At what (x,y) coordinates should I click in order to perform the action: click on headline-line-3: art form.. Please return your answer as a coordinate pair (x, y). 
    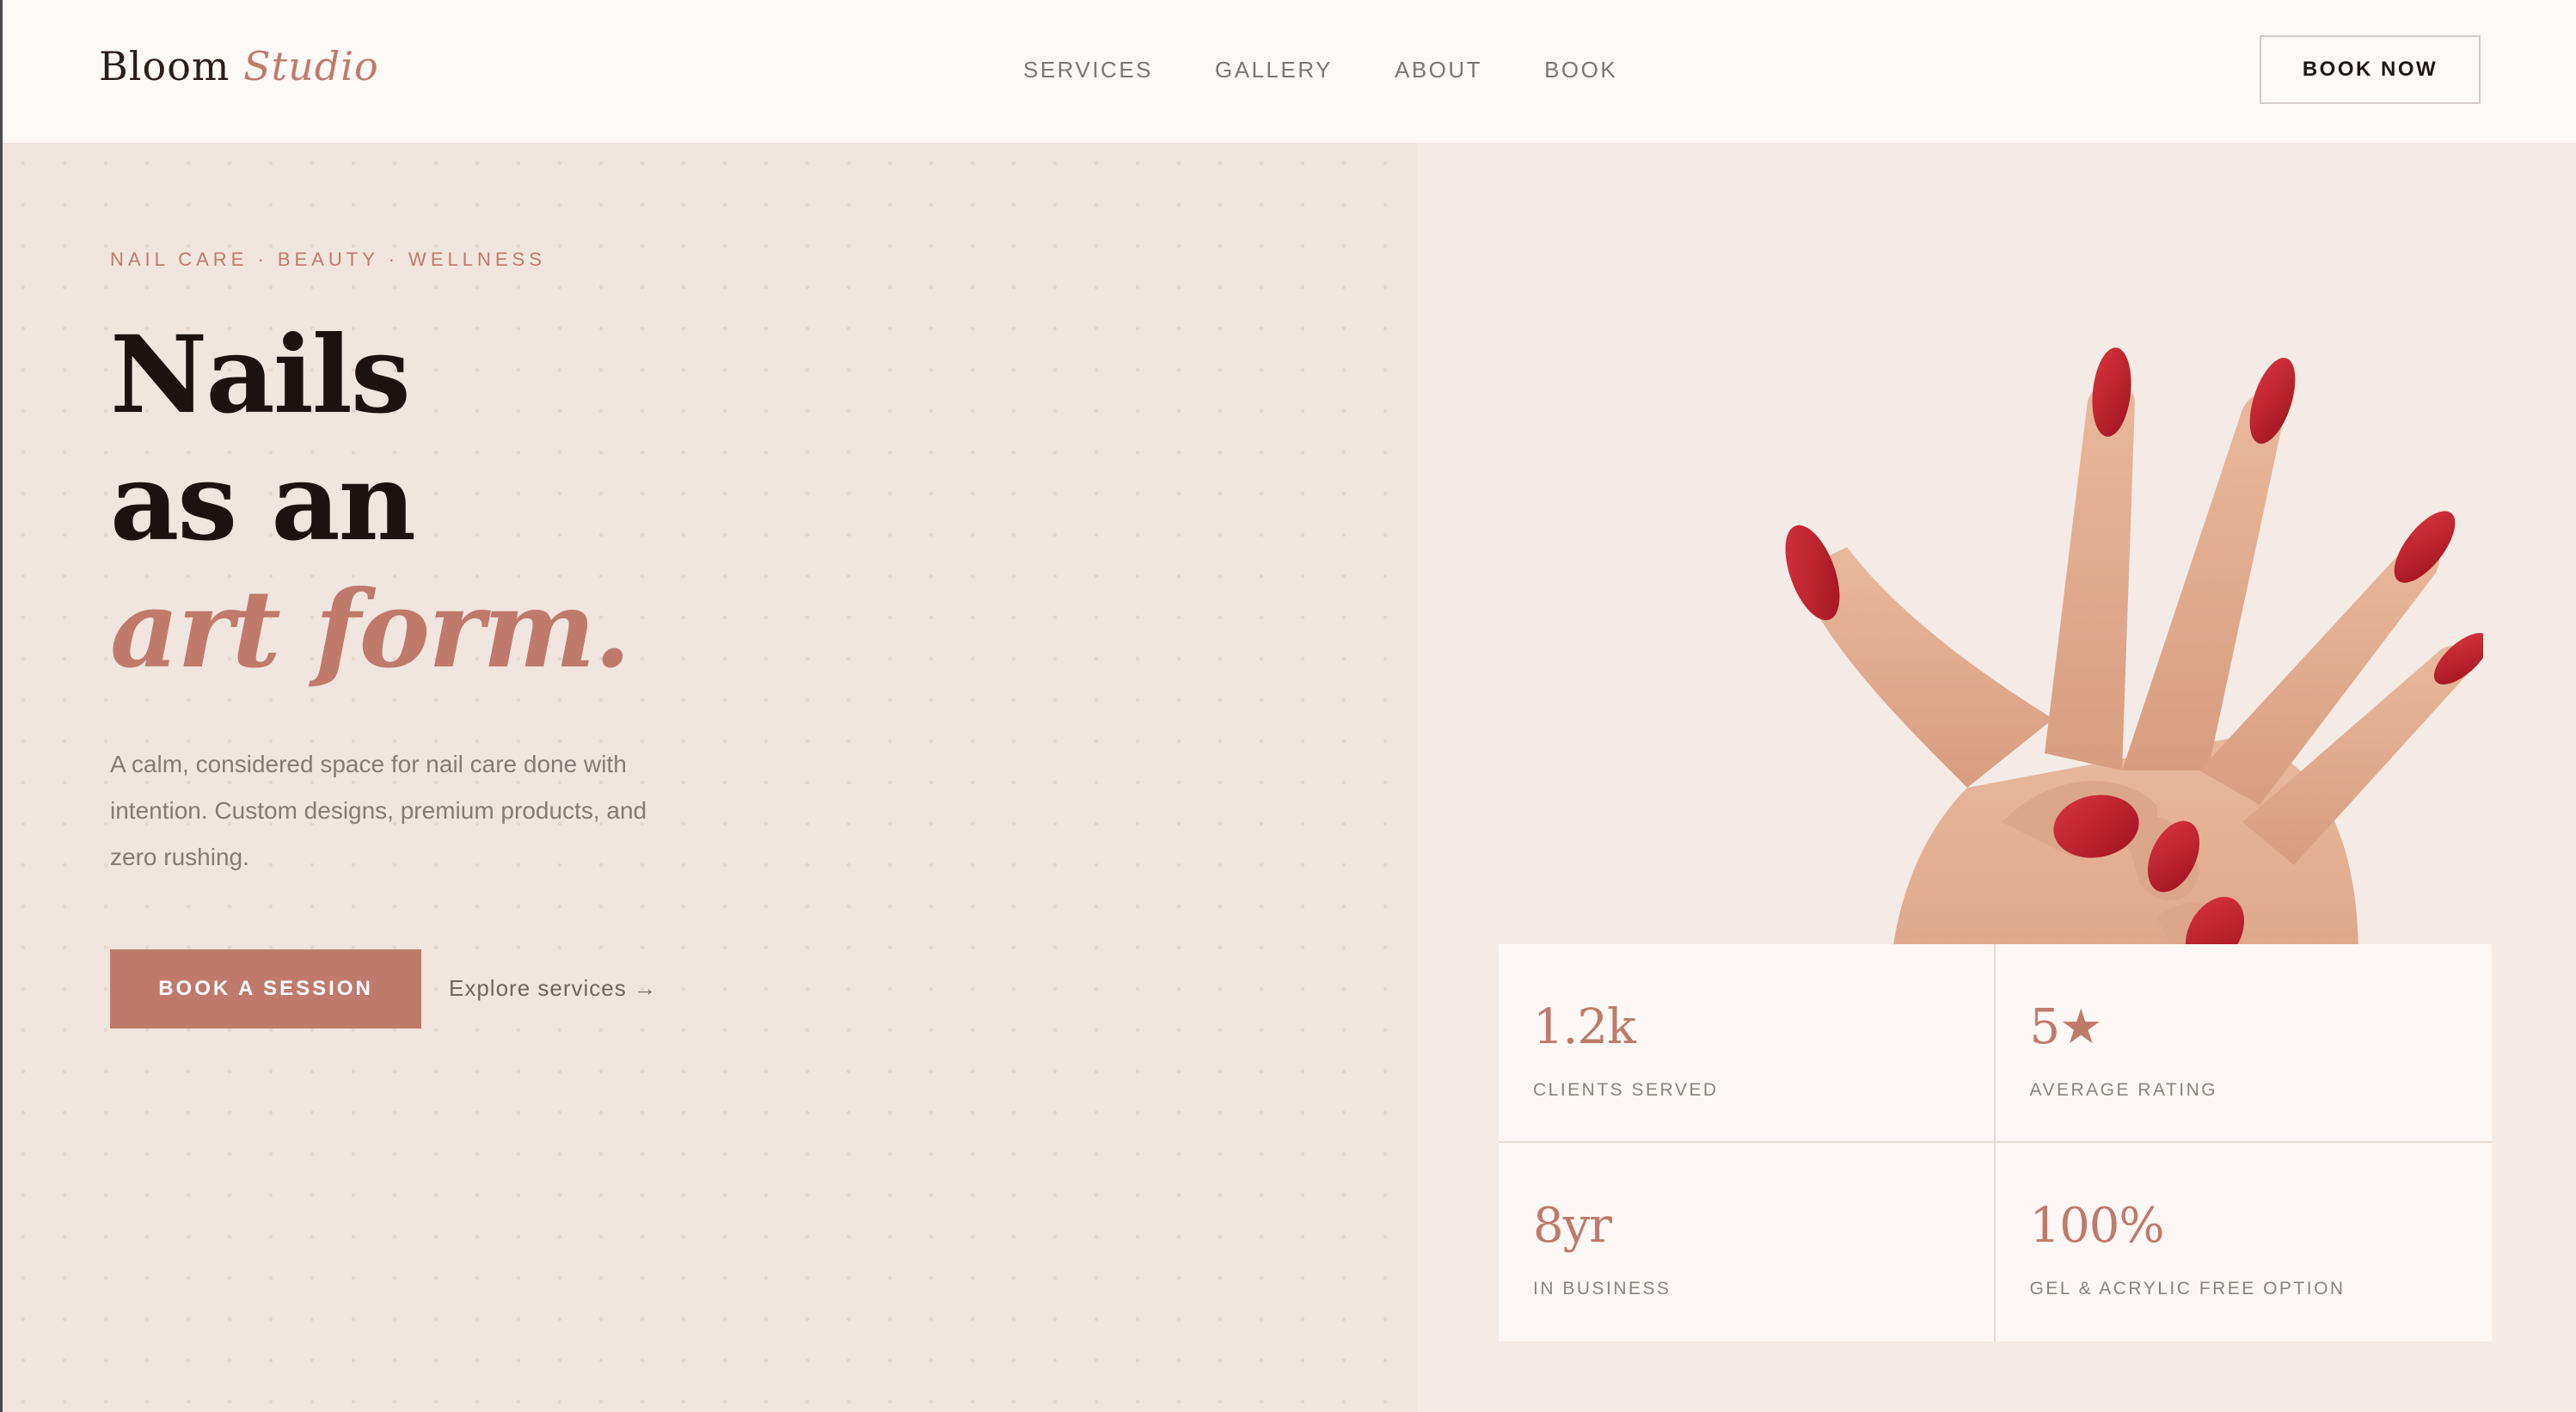
    Looking at the image, I should click on (370, 630).